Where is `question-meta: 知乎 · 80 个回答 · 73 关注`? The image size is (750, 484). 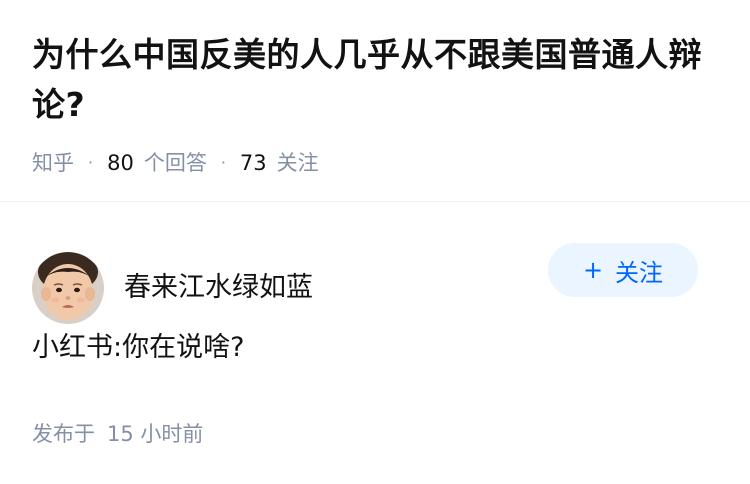
question-meta: 知乎 · 80 个回答 · 73 关注 is located at coordinates (375, 163).